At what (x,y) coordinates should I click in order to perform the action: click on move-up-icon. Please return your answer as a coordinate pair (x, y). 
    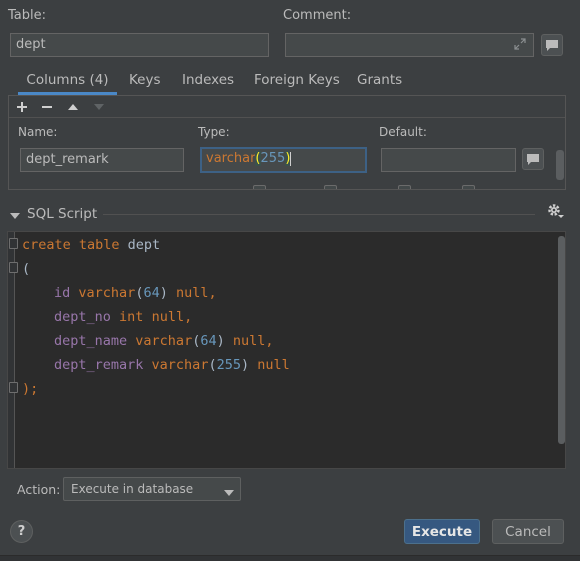
    Looking at the image, I should click on (73, 107).